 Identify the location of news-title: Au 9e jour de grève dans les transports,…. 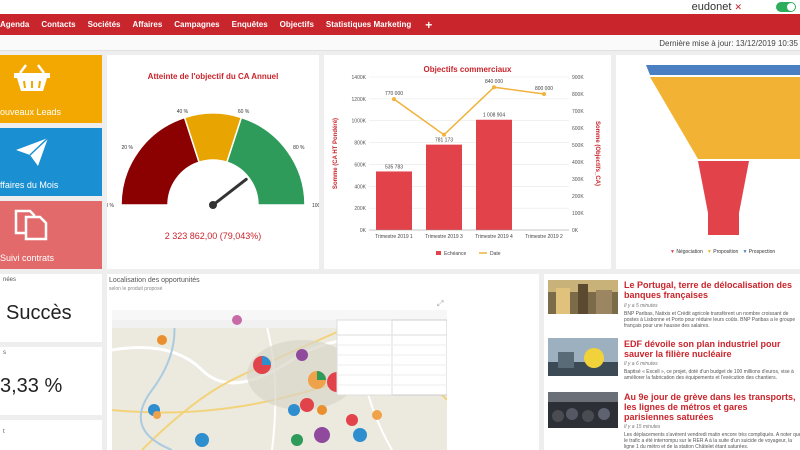
(712, 407).